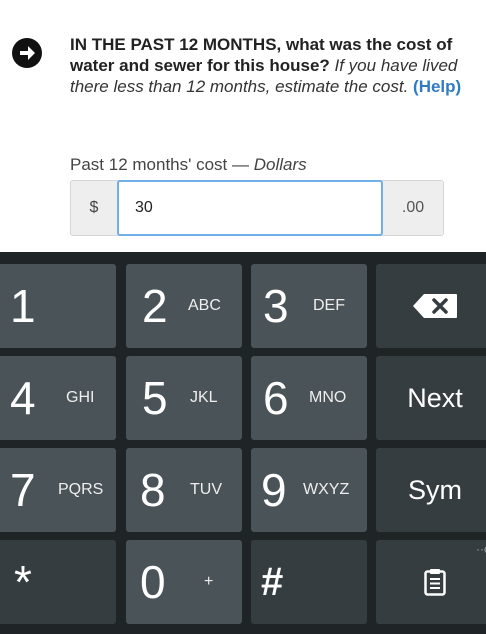  What do you see at coordinates (23, 306) in the screenshot?
I see `key-1-digit: 1` at bounding box center [23, 306].